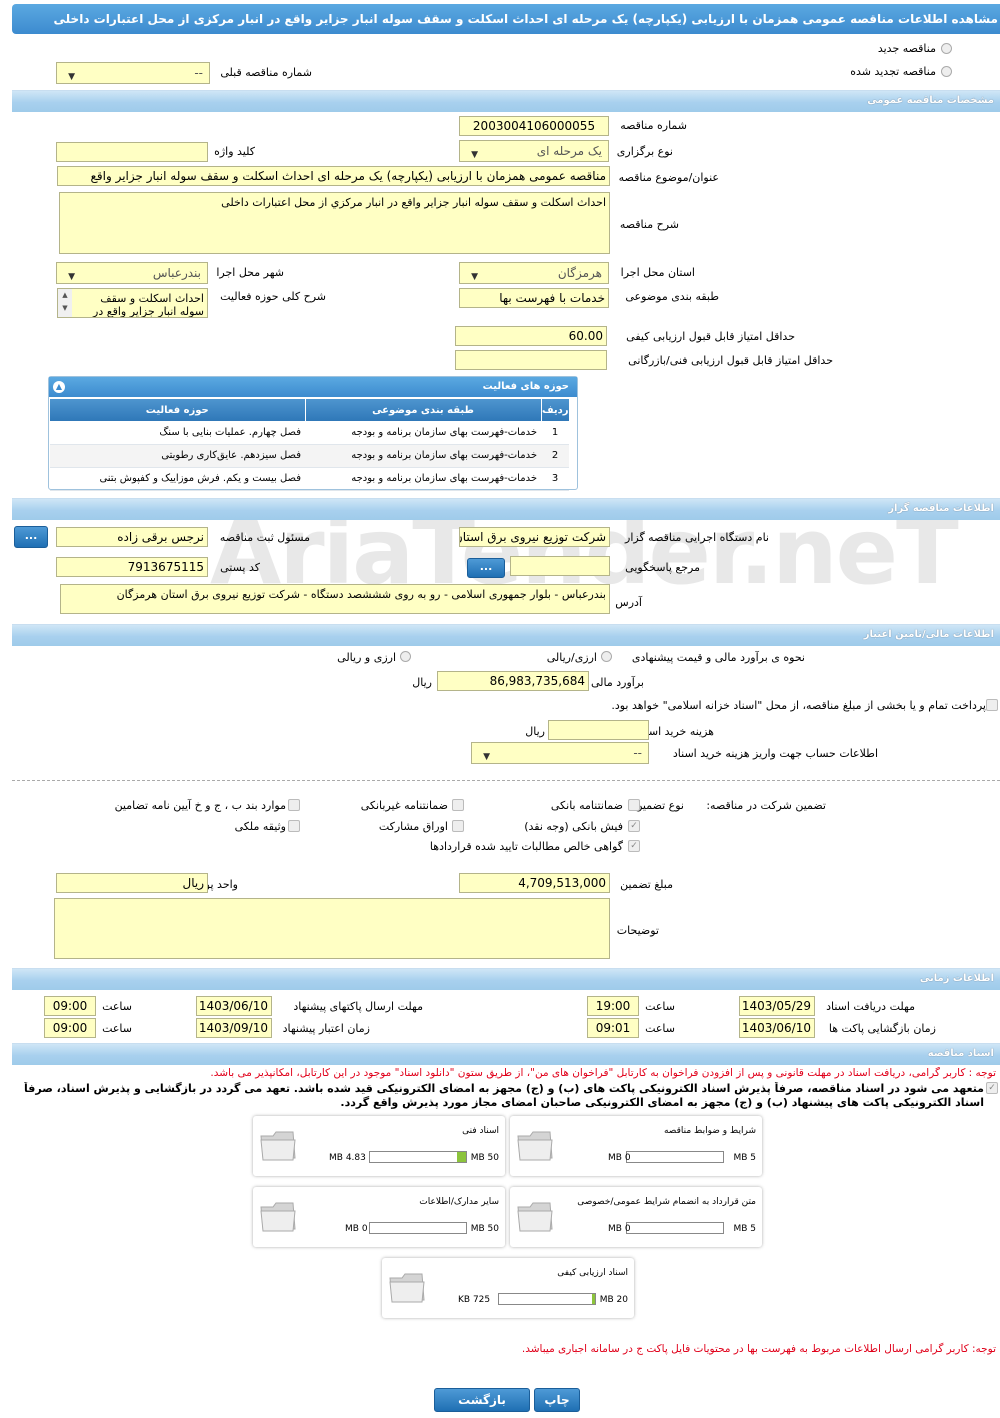 The height and width of the screenshot is (1418, 1000). What do you see at coordinates (379, 1217) in the screenshot?
I see `doc-file-other: سایر مدارک/اطلاعات 50 MB 0 MB` at bounding box center [379, 1217].